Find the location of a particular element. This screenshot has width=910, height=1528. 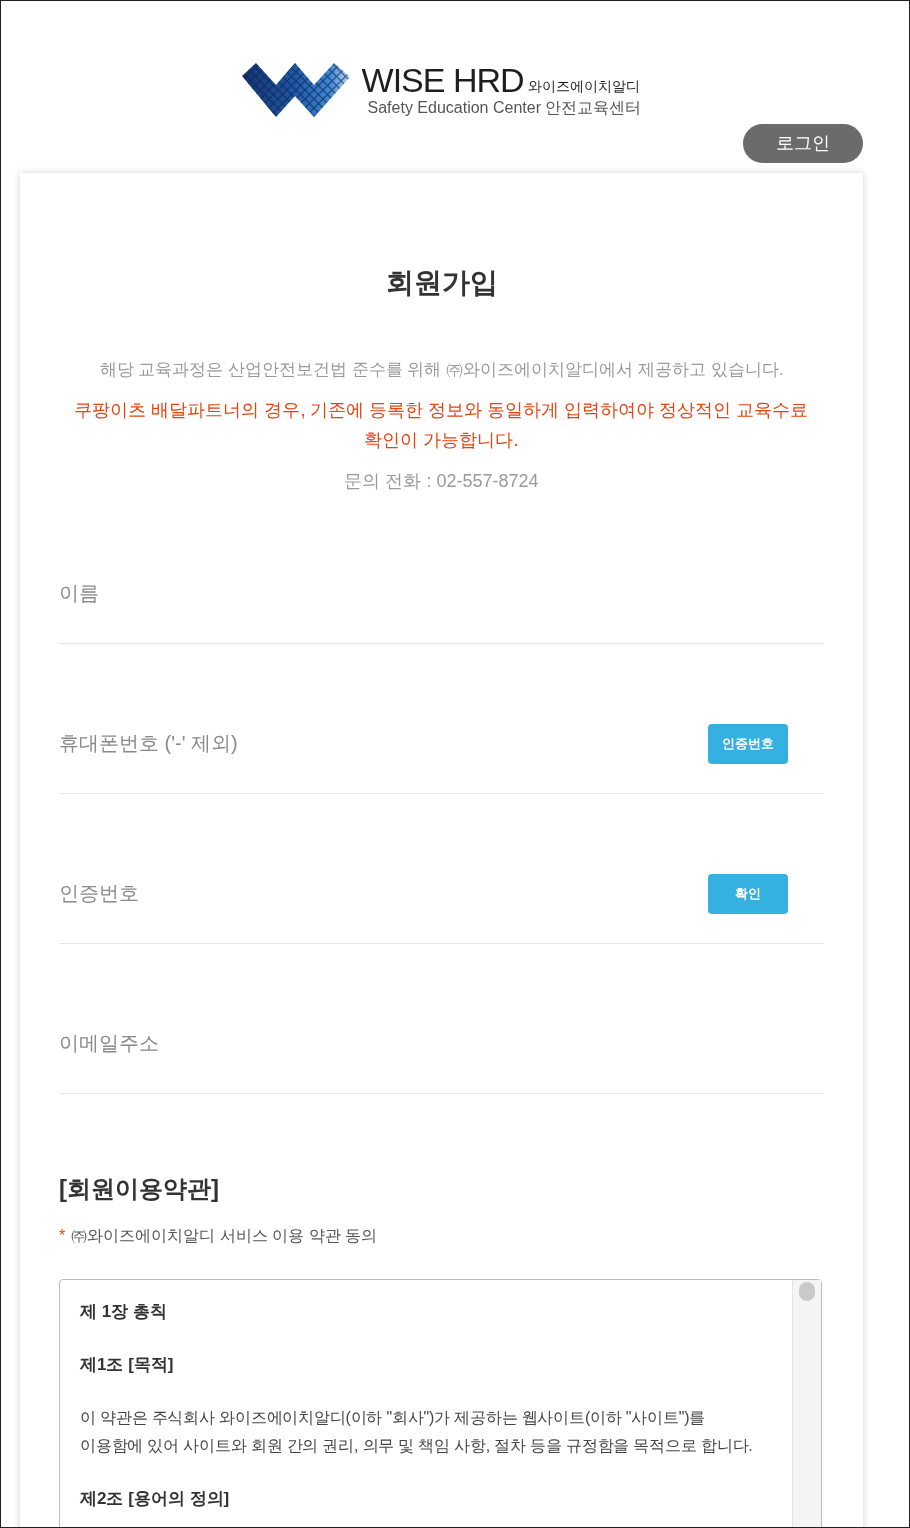

scrollbar-thumb is located at coordinates (807, 1291).